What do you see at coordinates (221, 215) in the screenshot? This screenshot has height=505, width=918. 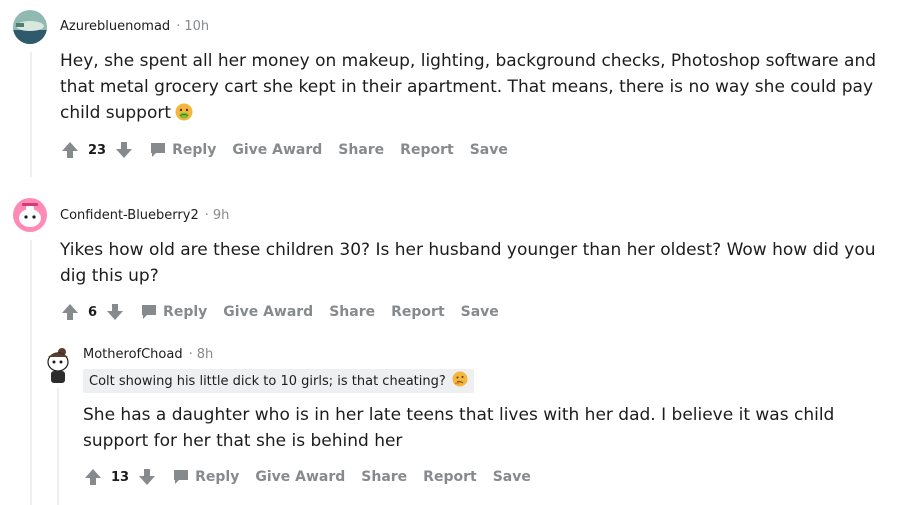 I see `timestamp: 9h` at bounding box center [221, 215].